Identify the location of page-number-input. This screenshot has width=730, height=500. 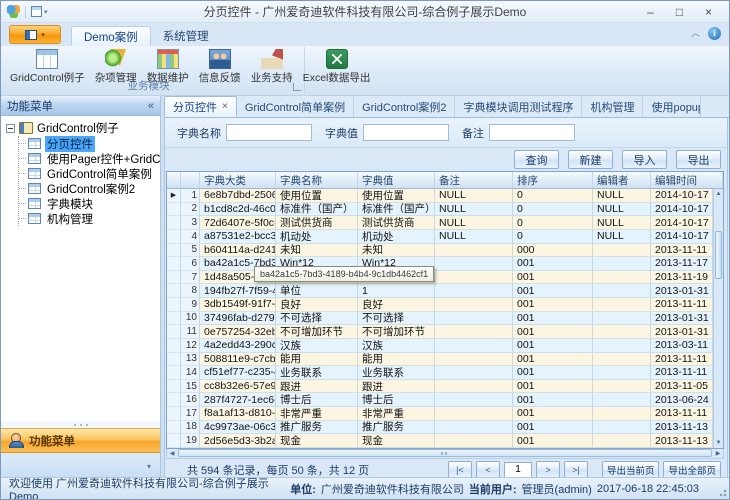
(517, 469).